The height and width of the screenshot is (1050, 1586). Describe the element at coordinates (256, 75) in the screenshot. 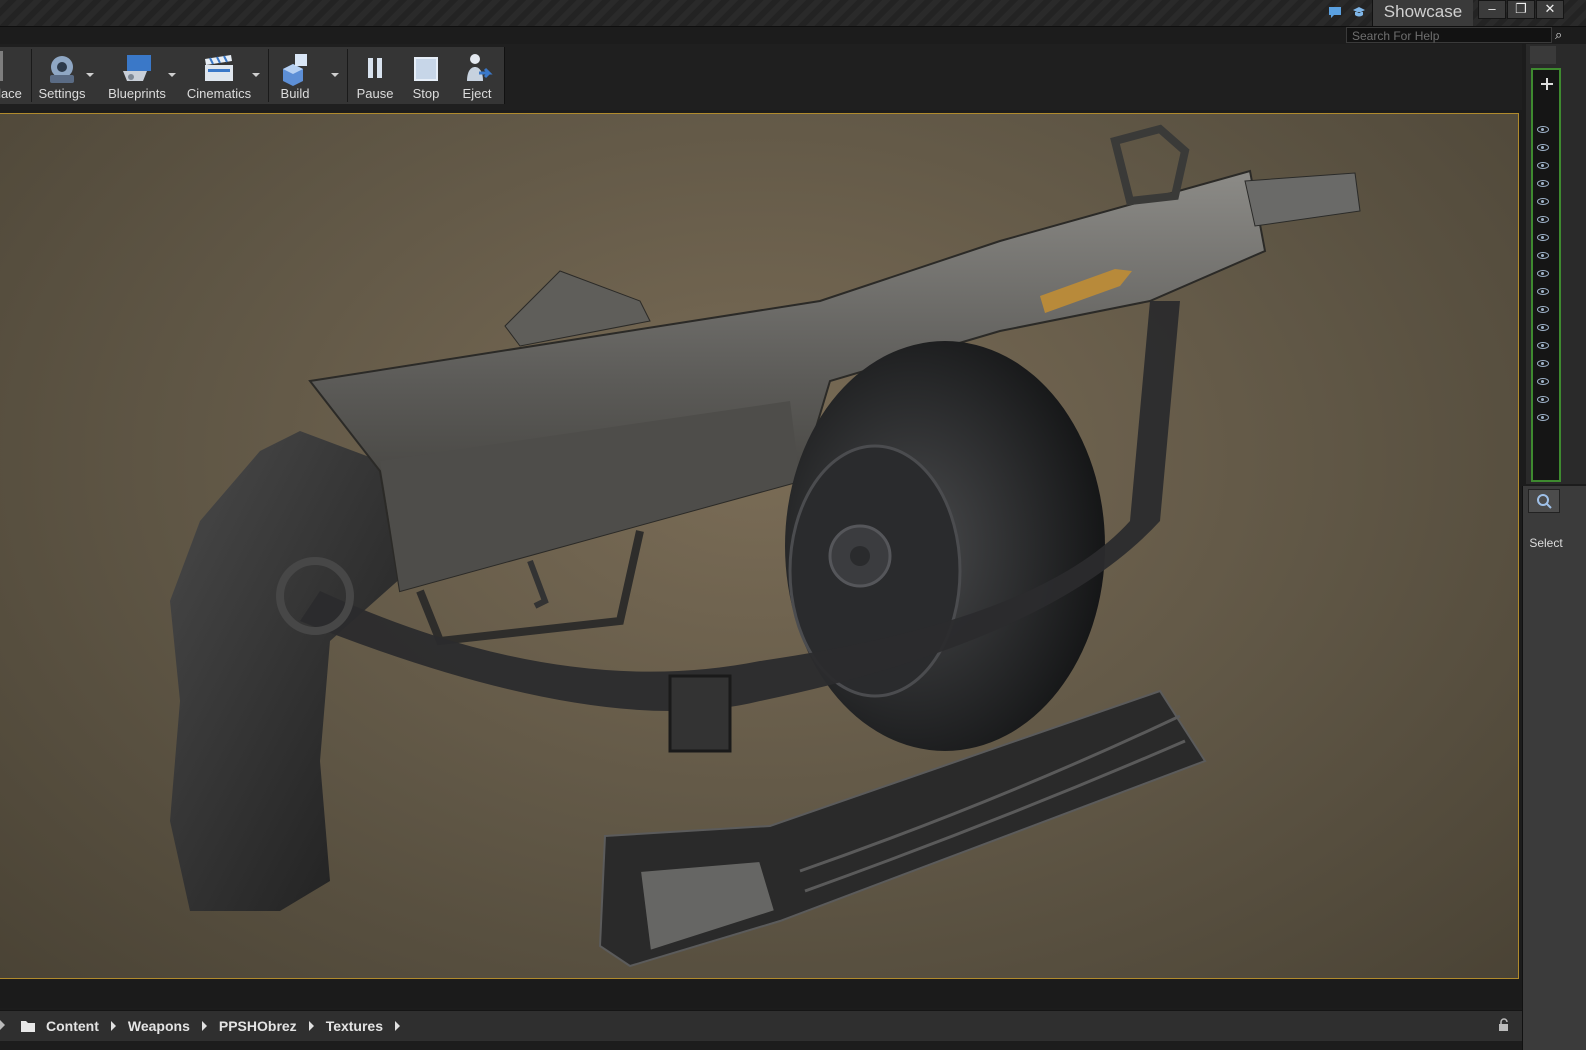

I see `cinematics-dropdown-arrow` at that location.